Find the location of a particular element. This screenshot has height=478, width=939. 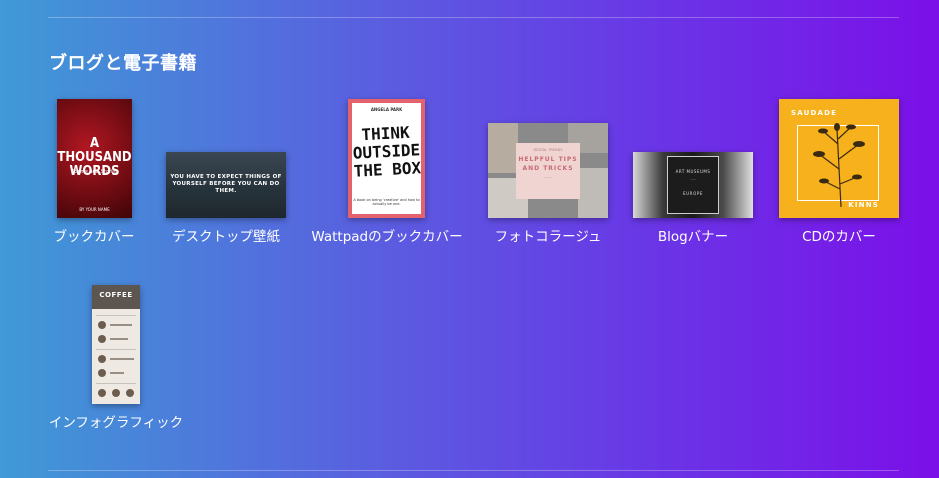

cd-cover-title: SAUDADE is located at coordinates (814, 113).